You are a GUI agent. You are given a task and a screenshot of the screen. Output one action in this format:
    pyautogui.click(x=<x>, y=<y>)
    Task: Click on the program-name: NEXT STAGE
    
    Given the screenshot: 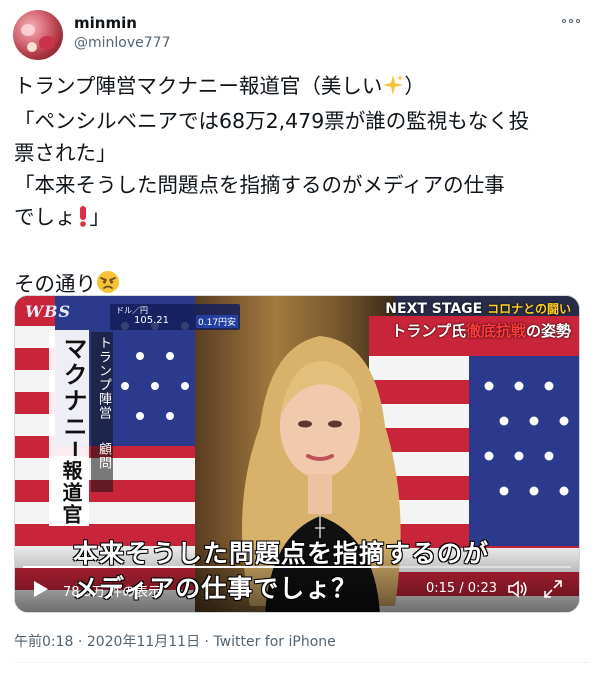 What is the action you would take?
    pyautogui.click(x=434, y=309)
    